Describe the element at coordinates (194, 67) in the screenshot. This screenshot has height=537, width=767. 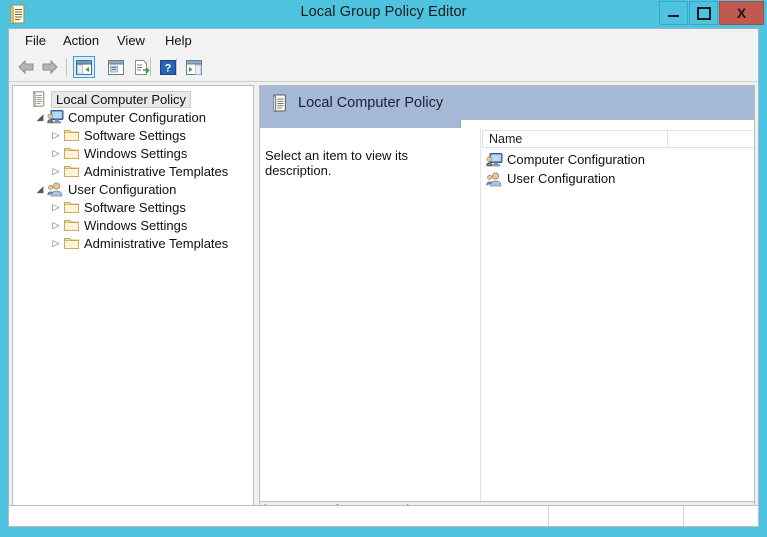
I see `show-action-pane-button` at that location.